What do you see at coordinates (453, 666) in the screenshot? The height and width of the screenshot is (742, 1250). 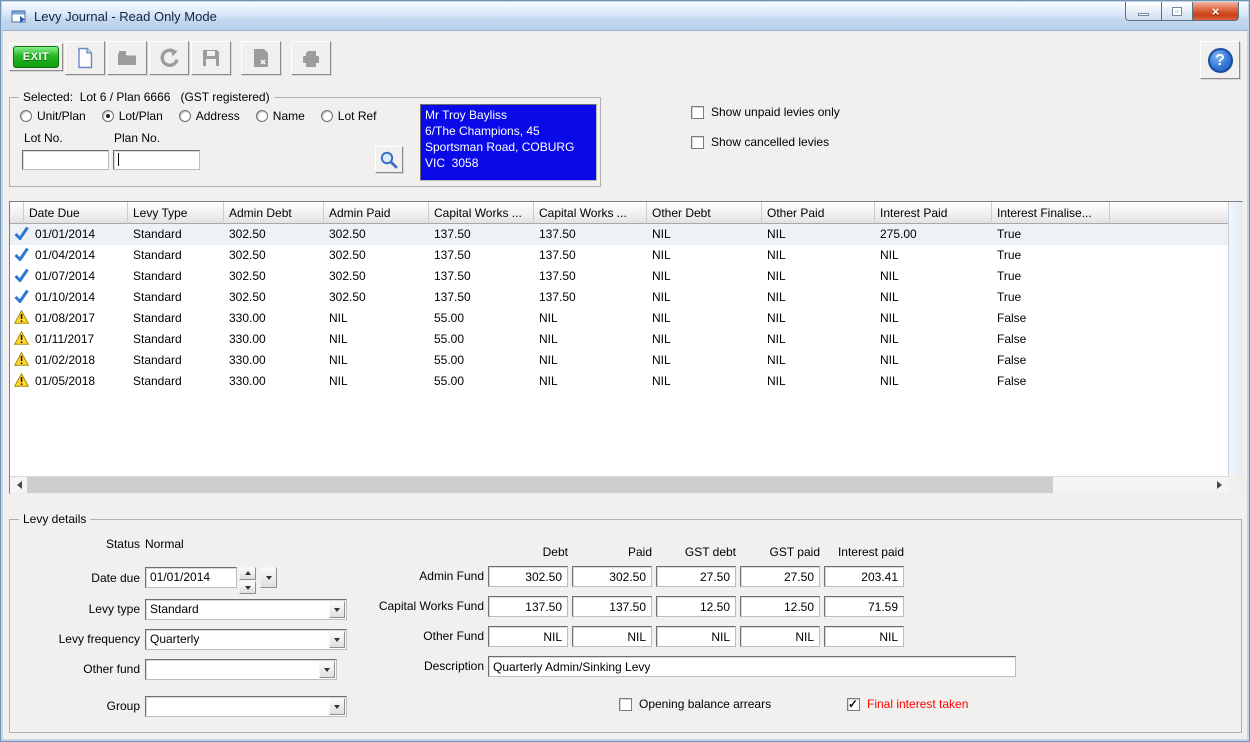 I see `description-label: Description` at bounding box center [453, 666].